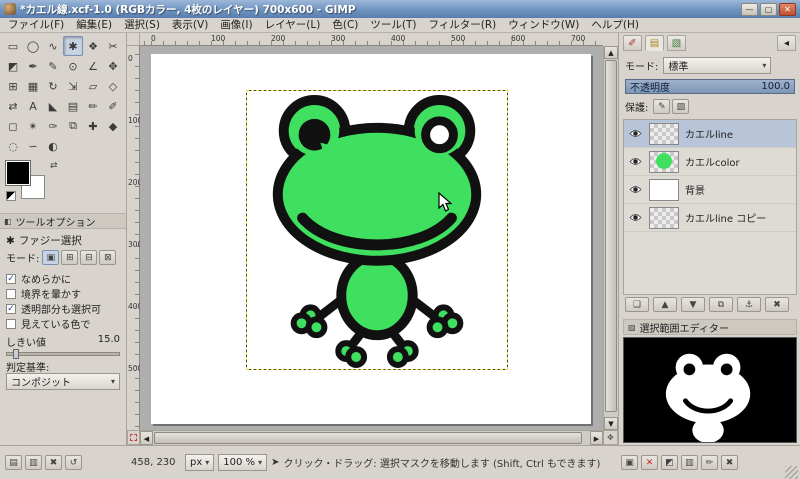  What do you see at coordinates (710, 390) in the screenshot?
I see `selection-mask-preview` at bounding box center [710, 390].